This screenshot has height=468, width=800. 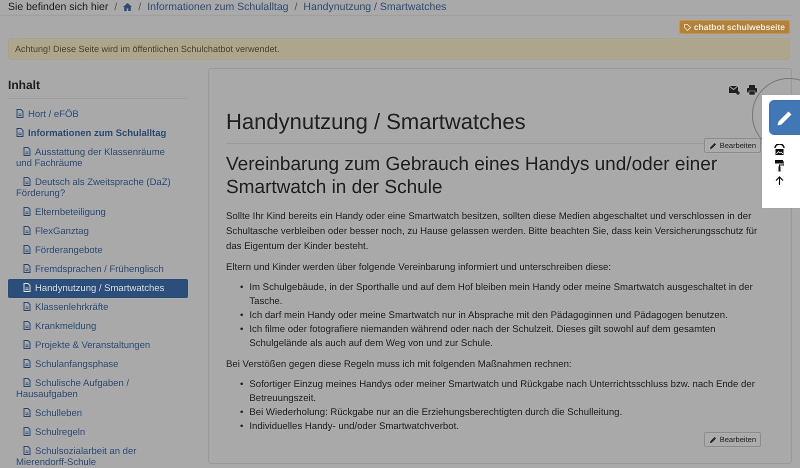 What do you see at coordinates (734, 90) in the screenshot?
I see `mail-icon` at bounding box center [734, 90].